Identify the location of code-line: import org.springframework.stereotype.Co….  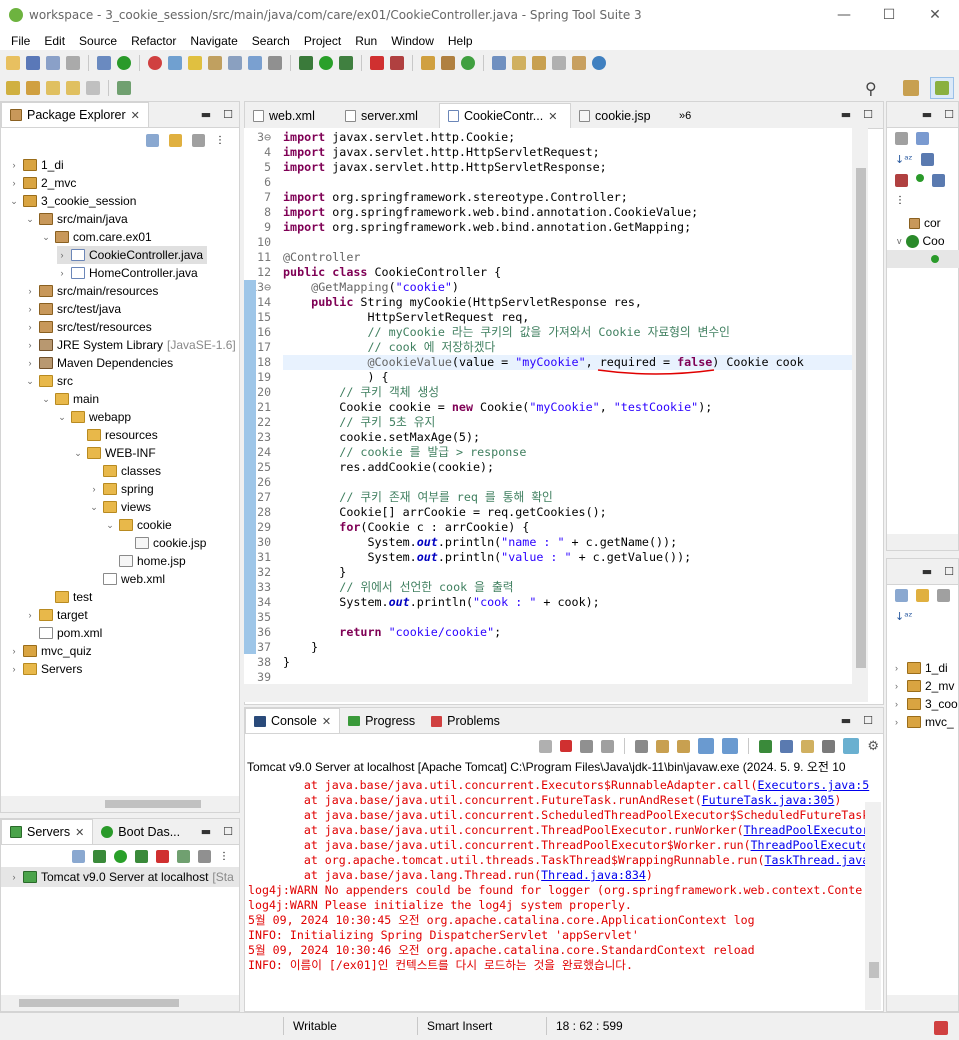
(455, 197).